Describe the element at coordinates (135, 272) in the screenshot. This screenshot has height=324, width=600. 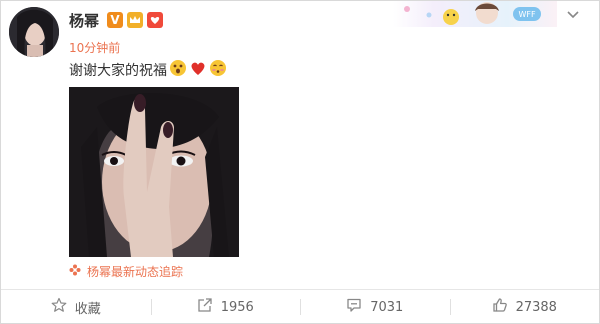
I see `topic-label: 杨幂最新动态追踪` at that location.